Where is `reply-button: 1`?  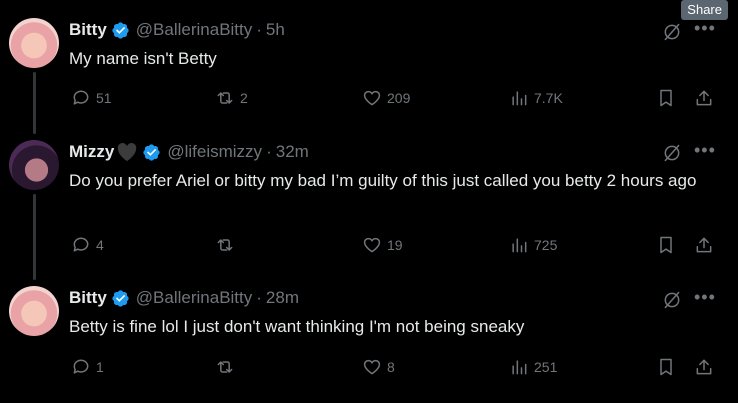
reply-button: 1 is located at coordinates (87, 367).